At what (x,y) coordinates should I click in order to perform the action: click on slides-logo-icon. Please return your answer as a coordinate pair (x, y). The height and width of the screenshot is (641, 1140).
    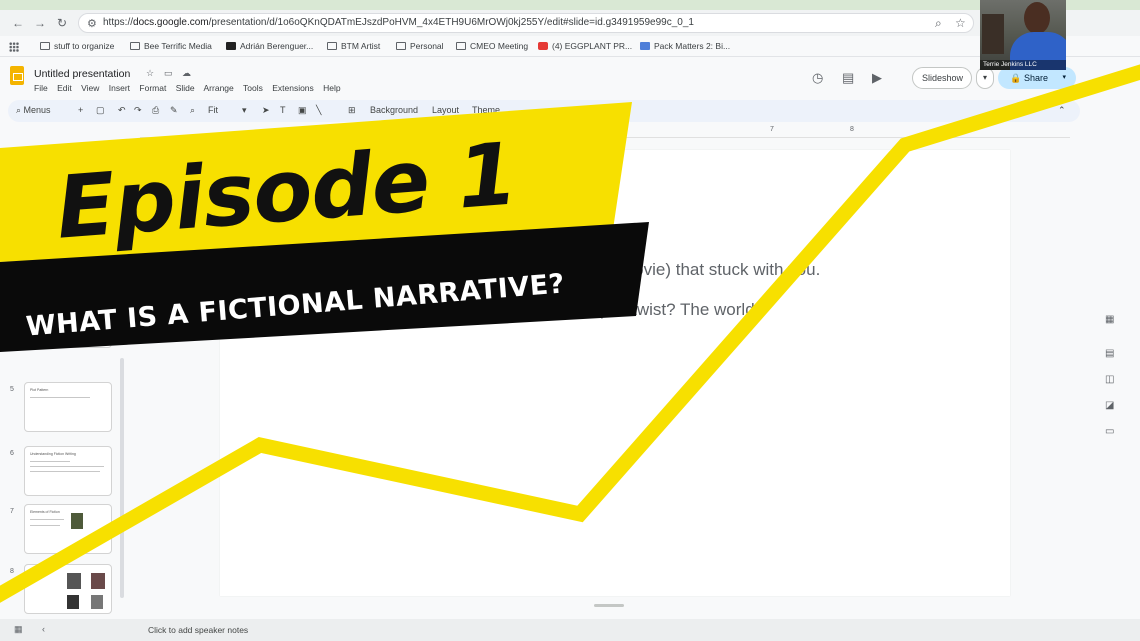
    Looking at the image, I should click on (17, 75).